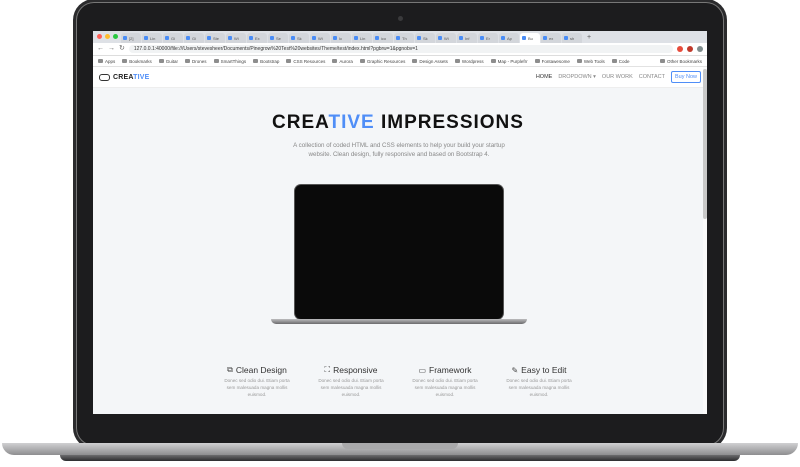 The image size is (800, 467). Describe the element at coordinates (111, 49) in the screenshot. I see `forward-icon: →` at that location.